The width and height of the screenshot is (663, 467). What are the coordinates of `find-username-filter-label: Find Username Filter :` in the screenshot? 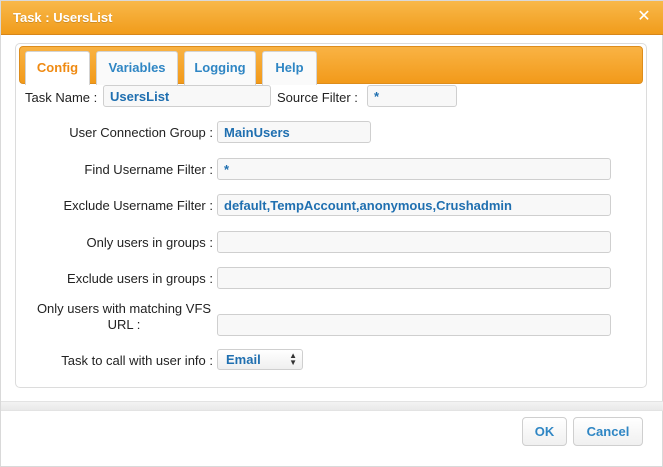 It's located at (148, 169).